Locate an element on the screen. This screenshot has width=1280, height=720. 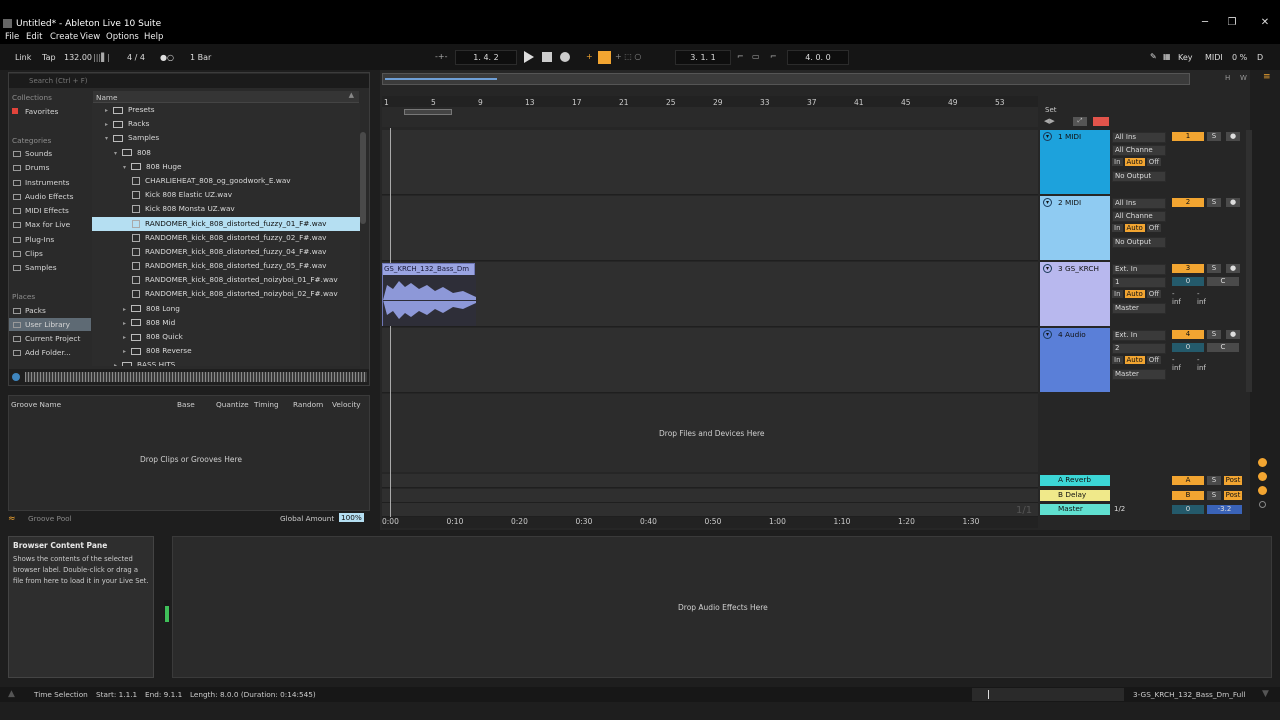
preview-toggle-icon is located at coordinates (16, 377).